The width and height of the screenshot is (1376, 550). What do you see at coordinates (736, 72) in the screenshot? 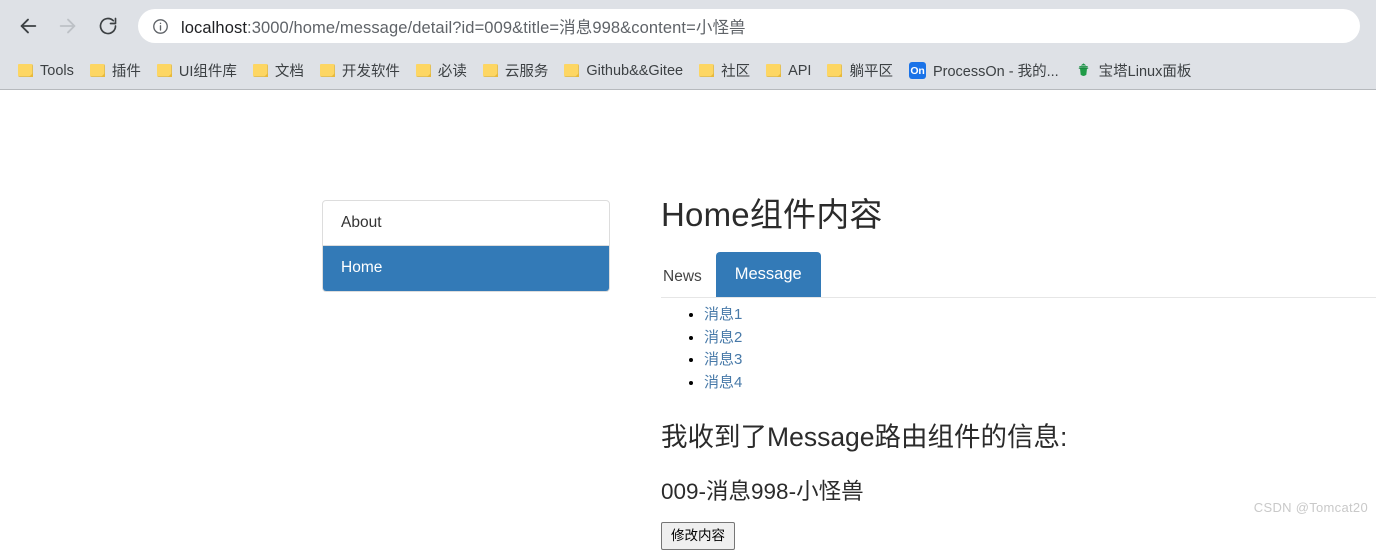
I see `bookmark-label: 社区` at bounding box center [736, 72].